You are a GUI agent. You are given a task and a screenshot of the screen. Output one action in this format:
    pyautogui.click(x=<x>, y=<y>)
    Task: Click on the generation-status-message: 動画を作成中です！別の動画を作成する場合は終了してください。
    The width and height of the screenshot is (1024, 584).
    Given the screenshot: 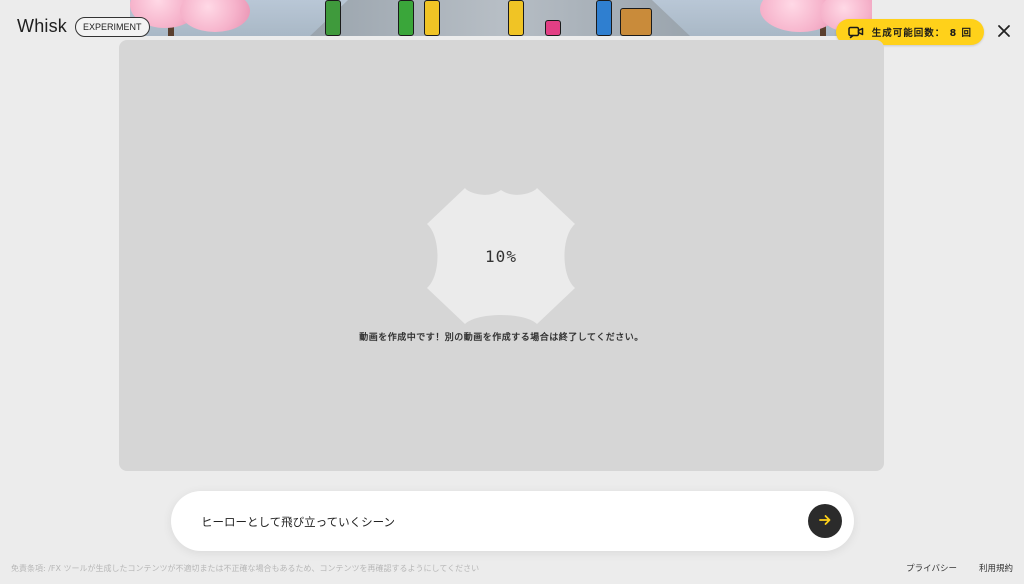 What is the action you would take?
    pyautogui.click(x=501, y=338)
    